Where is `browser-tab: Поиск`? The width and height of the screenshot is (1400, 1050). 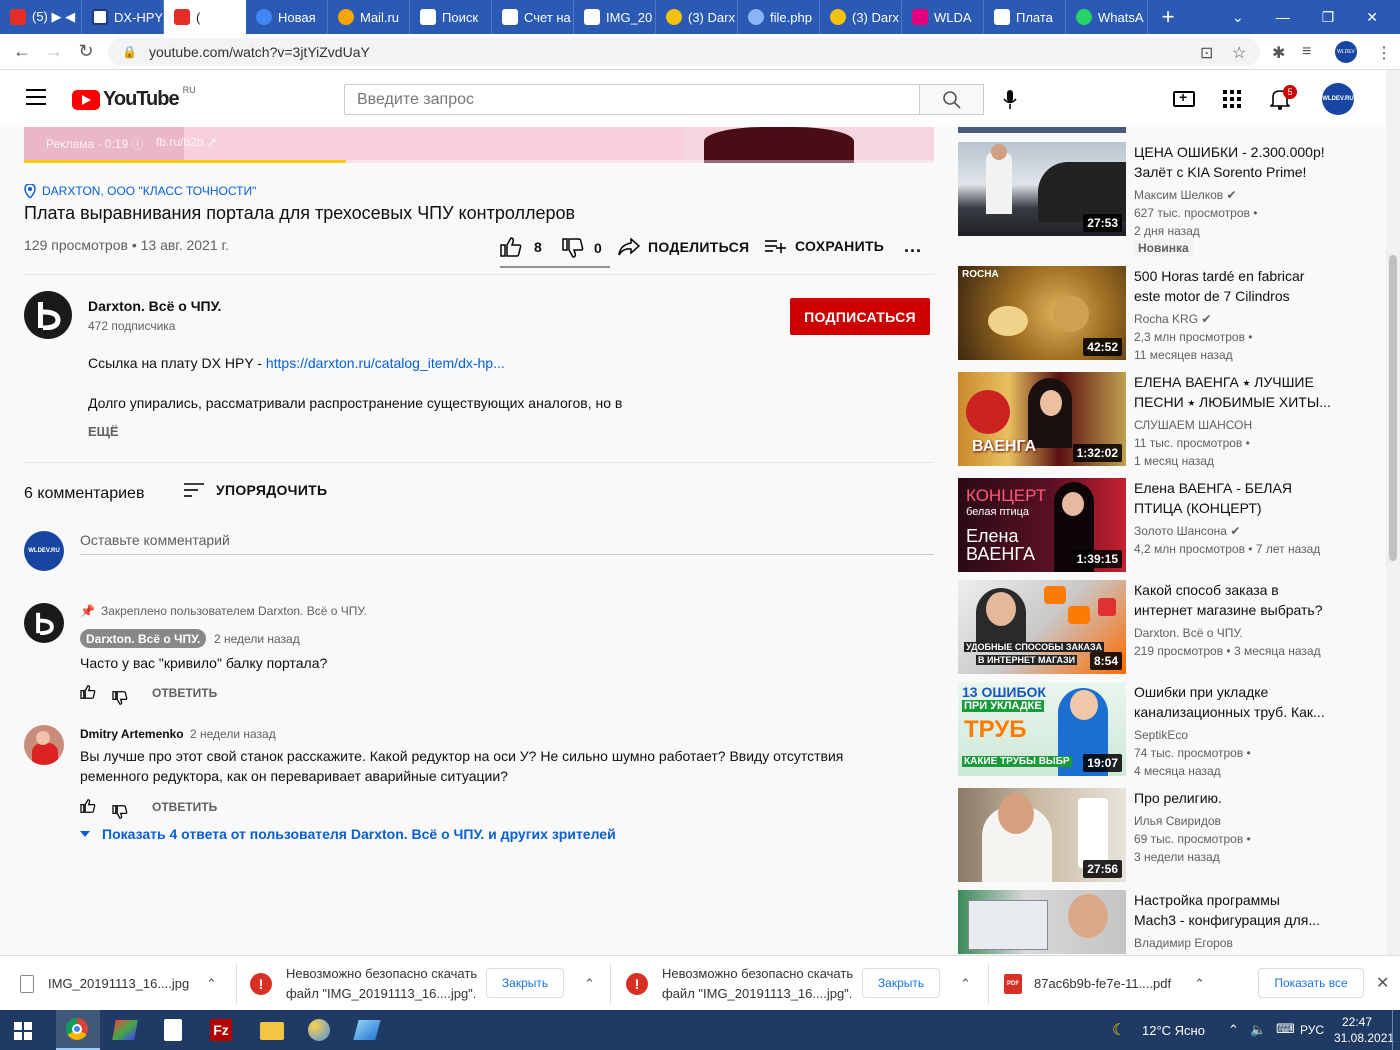 browser-tab: Поиск is located at coordinates (451, 17).